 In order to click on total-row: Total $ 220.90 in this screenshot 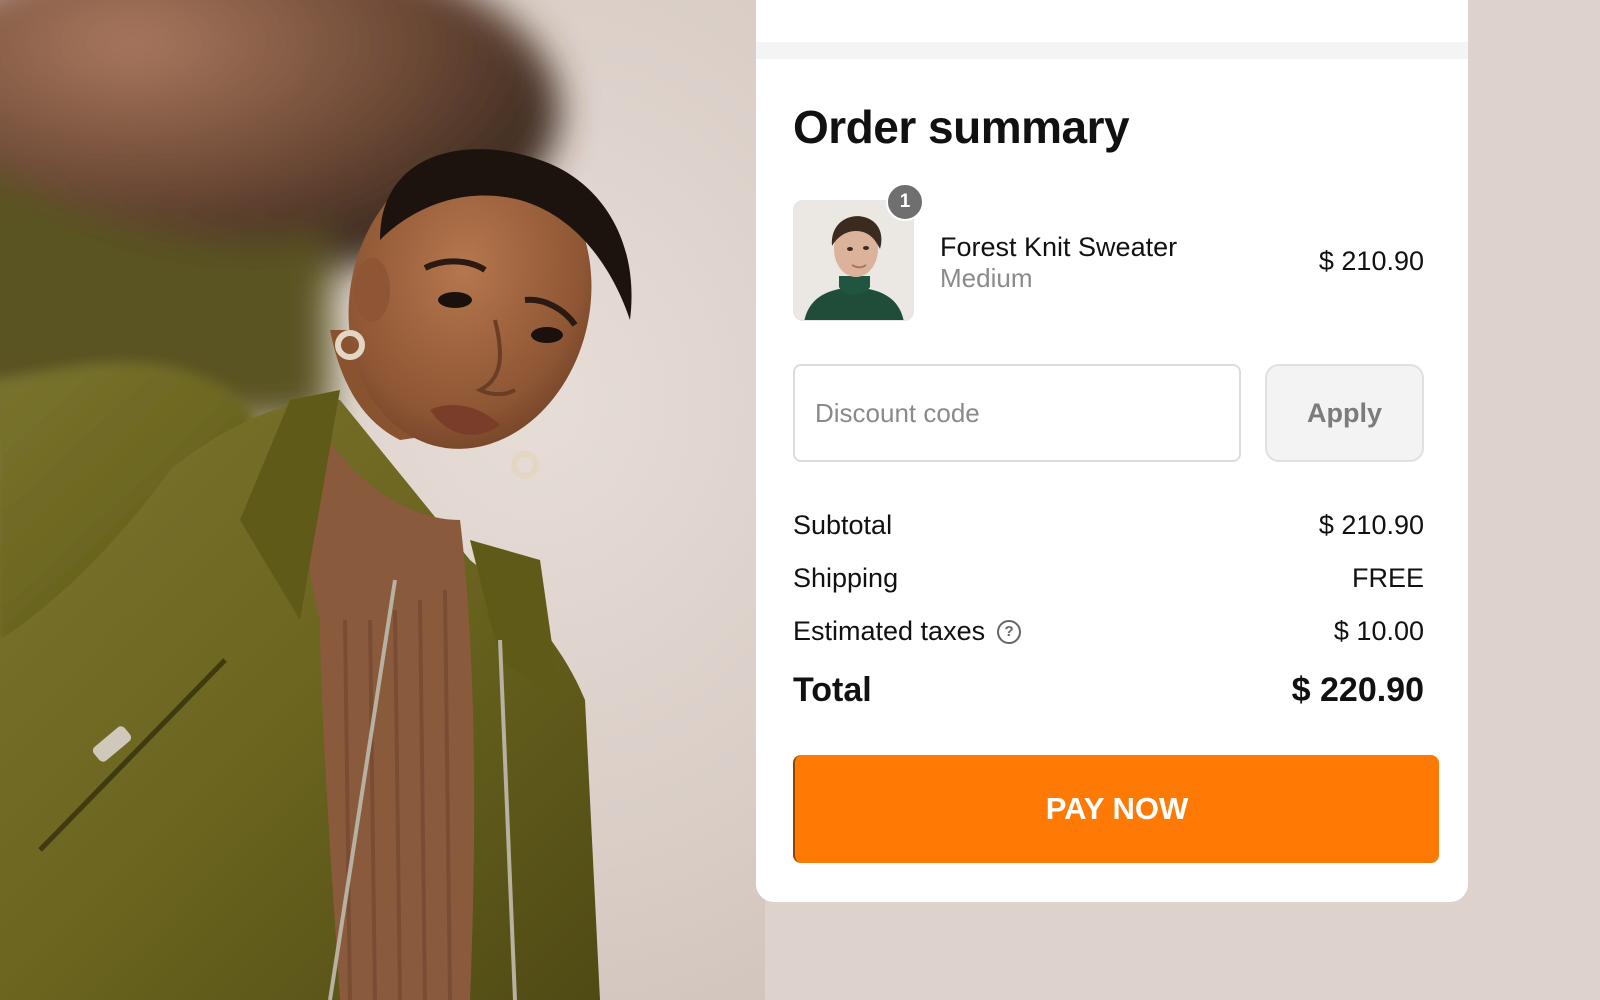, I will do `click(1108, 690)`.